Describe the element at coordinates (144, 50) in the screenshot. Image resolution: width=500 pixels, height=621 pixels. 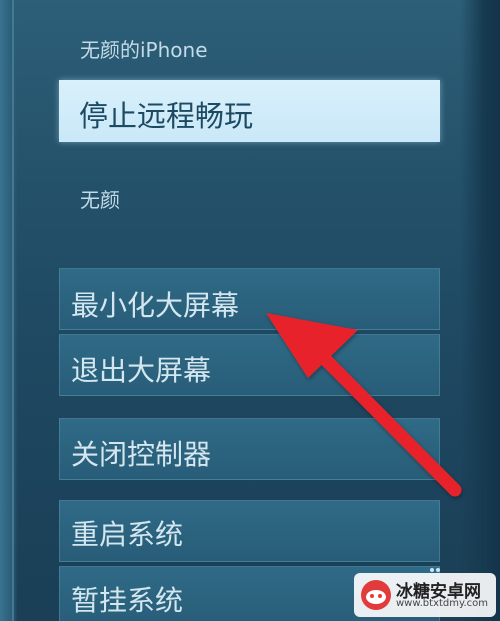
I see `device-name-label: 无颜的iPhone` at that location.